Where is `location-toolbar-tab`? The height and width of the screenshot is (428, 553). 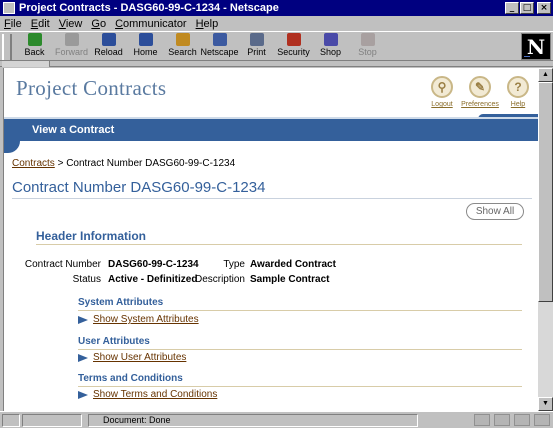
location-toolbar-tab is located at coordinates (26, 64).